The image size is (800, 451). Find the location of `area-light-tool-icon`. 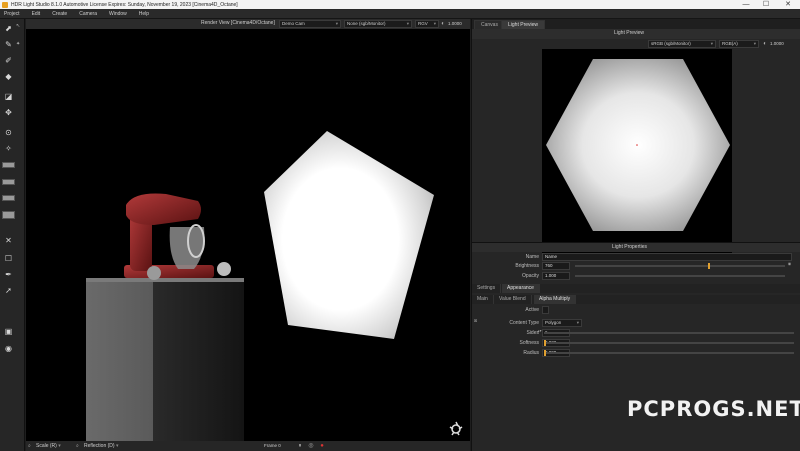

area-light-tool-icon is located at coordinates (8, 165).